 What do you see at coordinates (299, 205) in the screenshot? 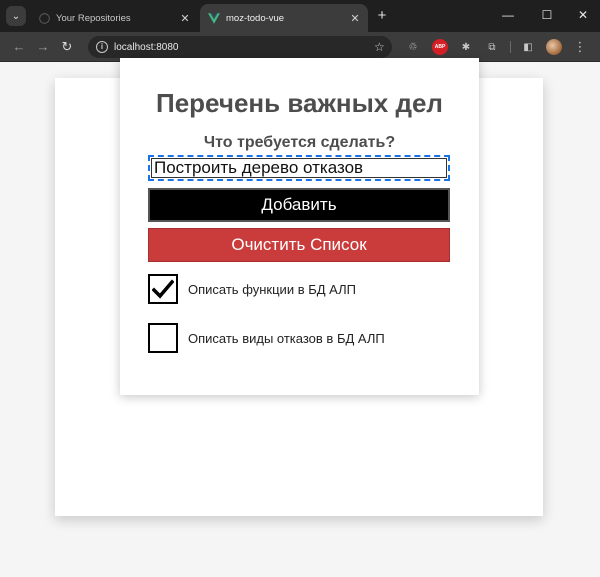
I see `add-button: Добавить` at bounding box center [299, 205].